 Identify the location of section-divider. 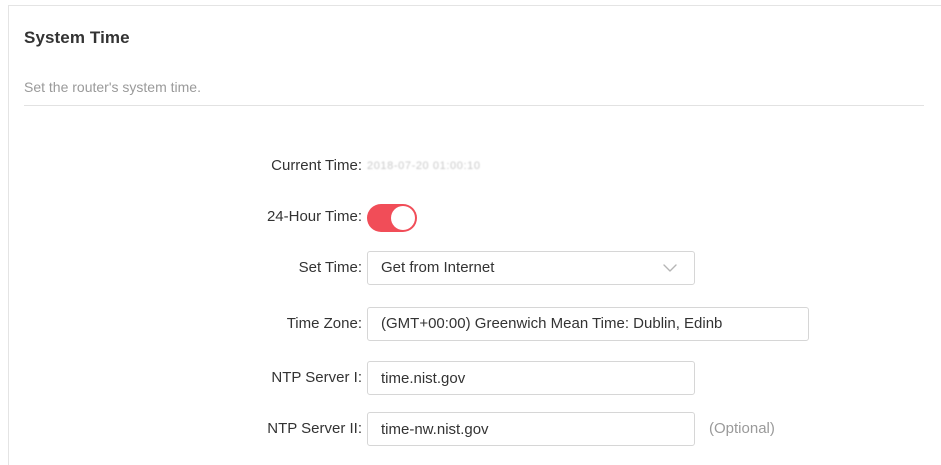
(474, 105).